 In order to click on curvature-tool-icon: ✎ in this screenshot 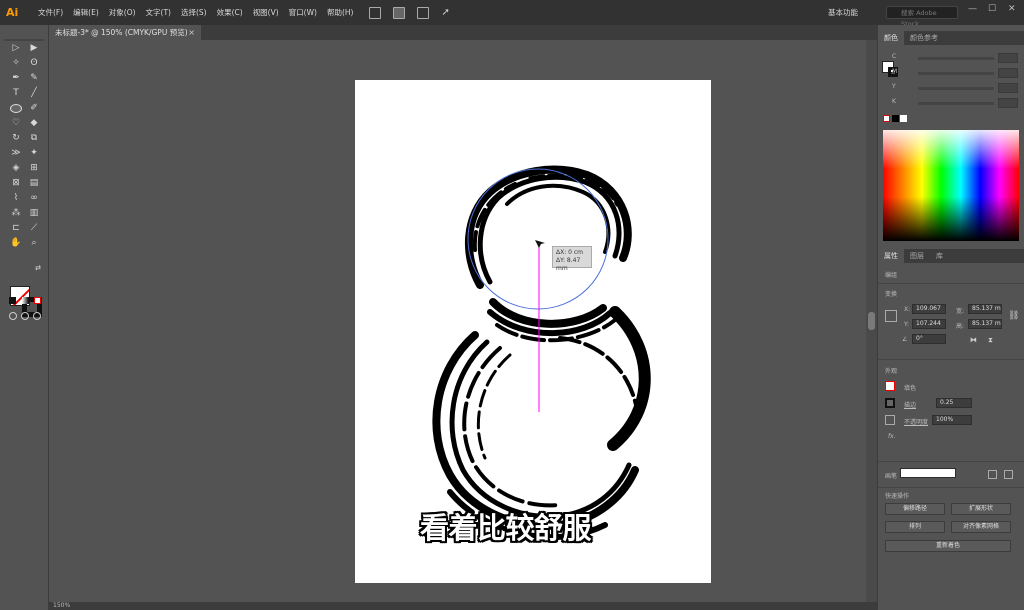, I will do `click(34, 78)`.